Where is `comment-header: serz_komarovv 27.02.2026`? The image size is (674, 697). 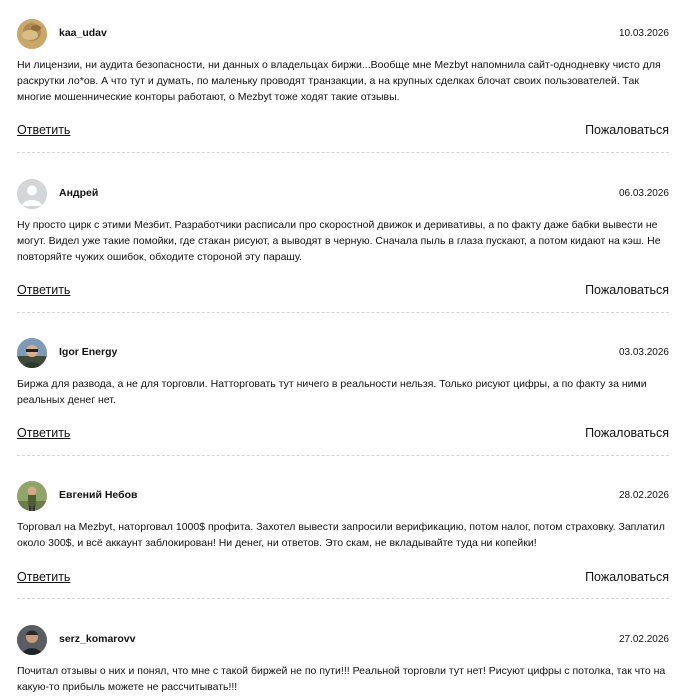
comment-header: serz_komarovv 27.02.2026 is located at coordinates (343, 641).